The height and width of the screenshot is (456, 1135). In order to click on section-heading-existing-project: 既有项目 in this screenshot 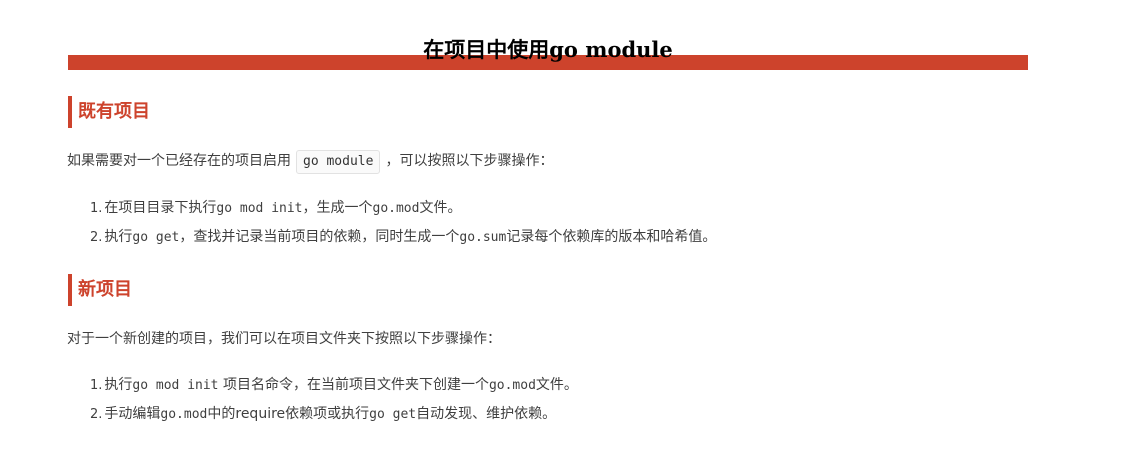, I will do `click(109, 112)`.